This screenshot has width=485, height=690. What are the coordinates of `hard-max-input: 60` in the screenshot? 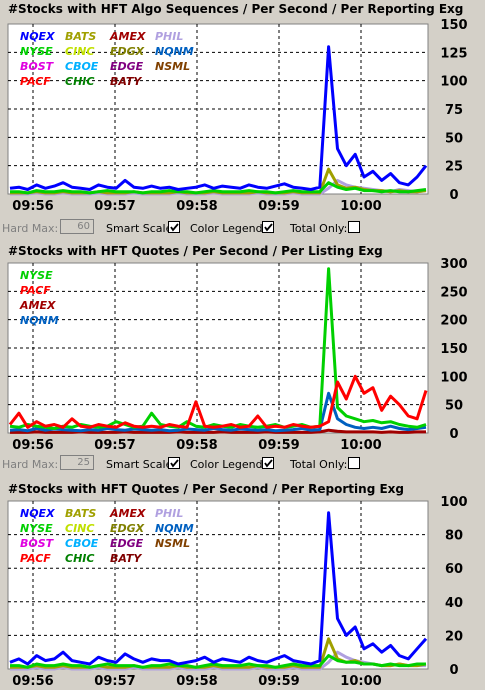 It's located at (77, 226).